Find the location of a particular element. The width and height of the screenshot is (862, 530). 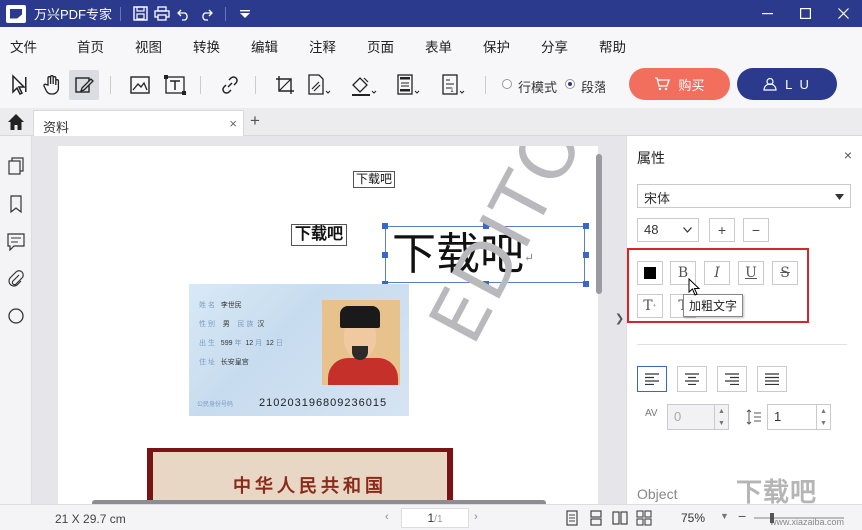

align-center-icon is located at coordinates (692, 379).